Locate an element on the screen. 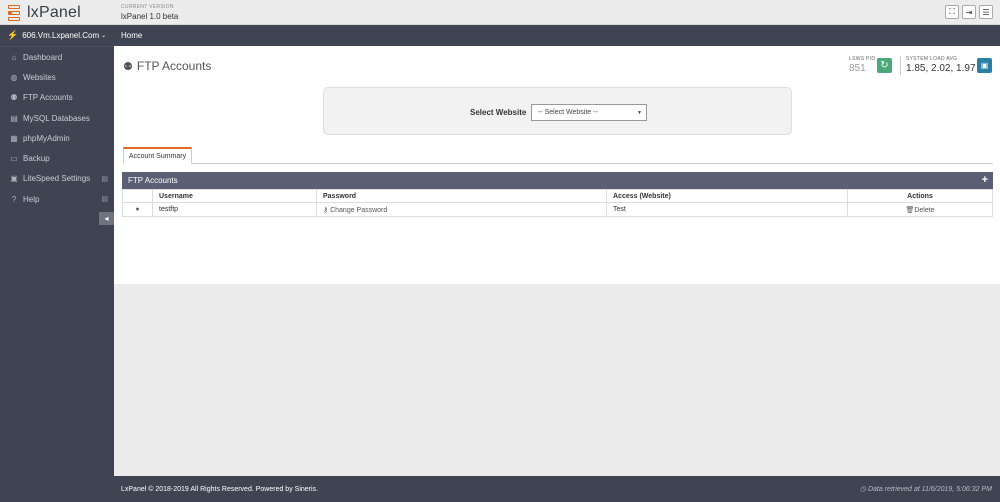  sidebar-item-label: LiteSpeed Settings is located at coordinates (57, 179).